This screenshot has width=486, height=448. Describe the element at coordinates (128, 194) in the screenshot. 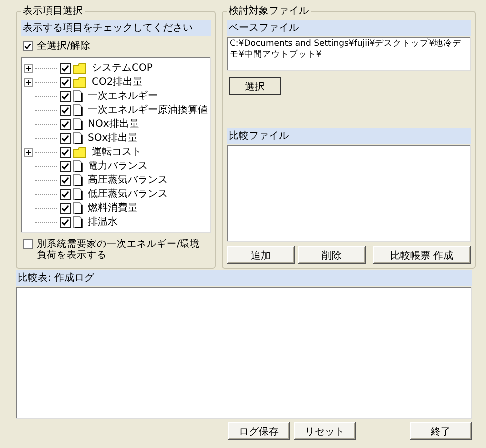

I see `tree-item: 低圧蒸気バランス` at that location.